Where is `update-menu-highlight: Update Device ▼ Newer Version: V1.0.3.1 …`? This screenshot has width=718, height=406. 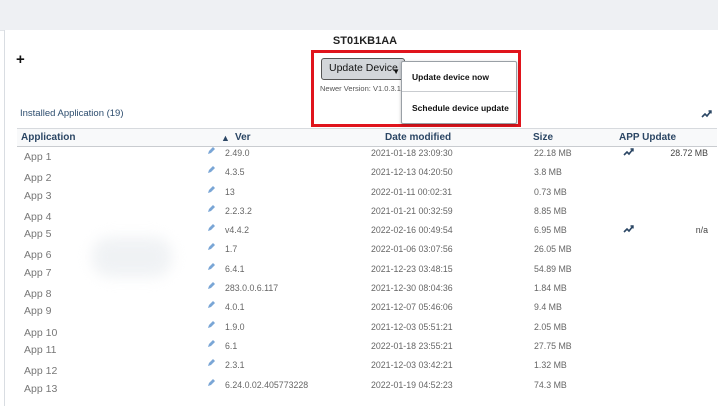
update-menu-highlight: Update Device ▼ Newer Version: V1.0.3.1 … is located at coordinates (416, 88).